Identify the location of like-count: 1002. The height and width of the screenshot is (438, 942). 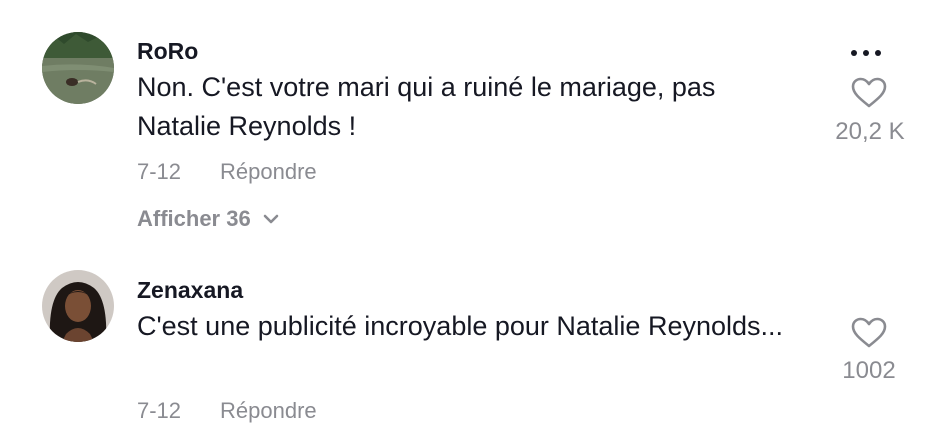
(869, 370).